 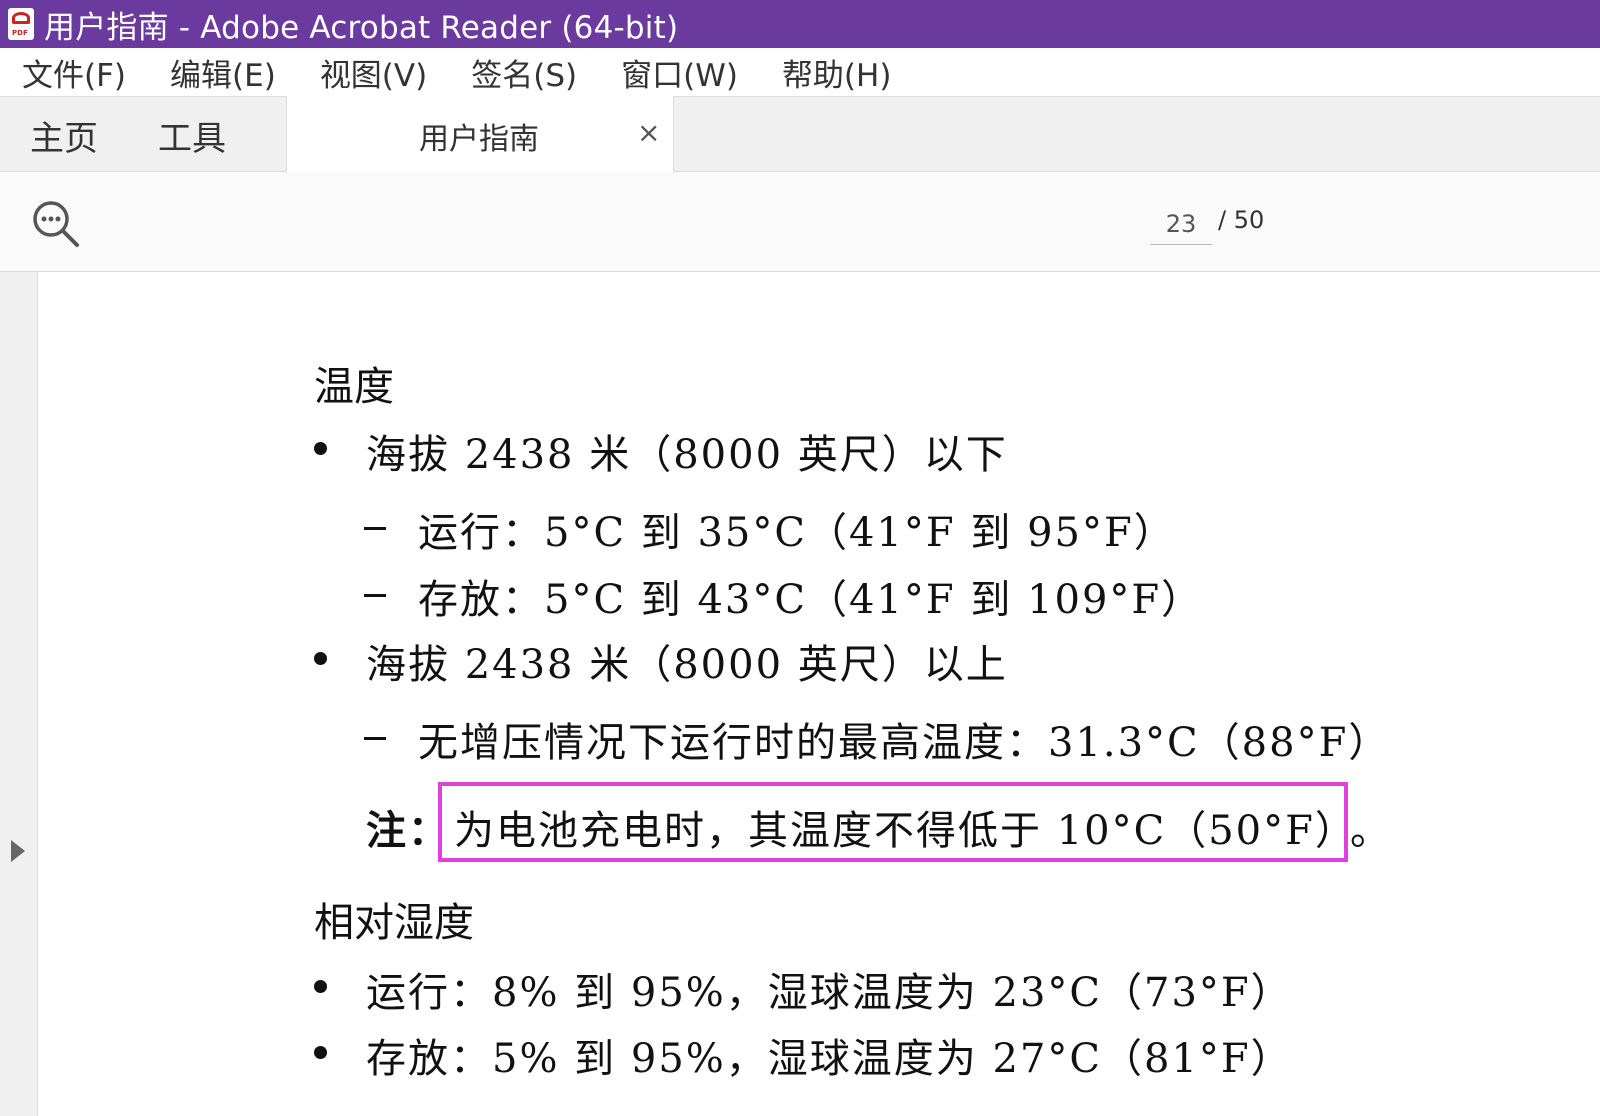 What do you see at coordinates (524, 72) in the screenshot?
I see `menu-sign: 签名(S)` at bounding box center [524, 72].